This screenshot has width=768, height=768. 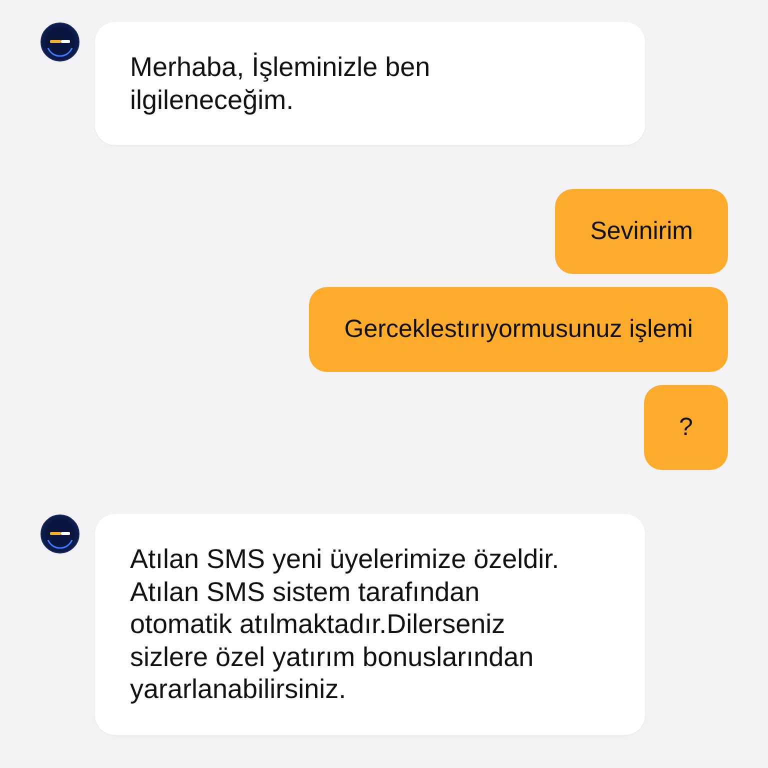 What do you see at coordinates (518, 329) in the screenshot?
I see `message-bubble: Gerceklestırıyormusunuz işlemi` at bounding box center [518, 329].